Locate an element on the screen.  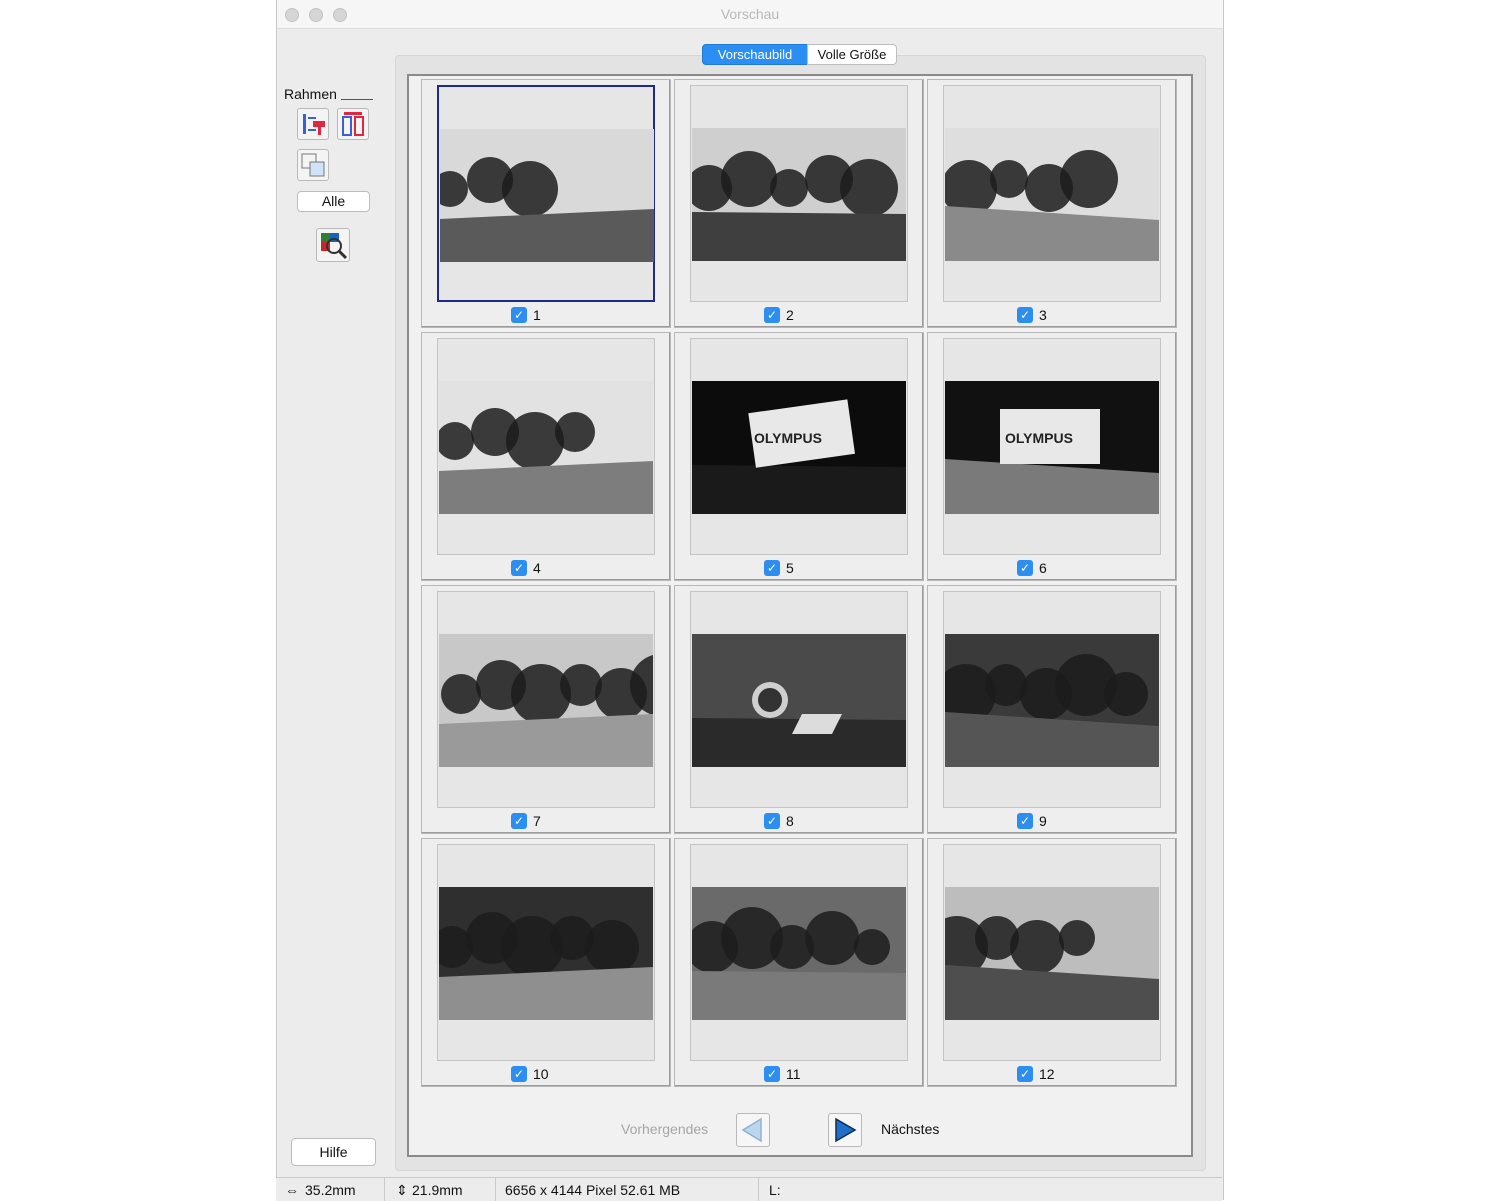
auto-locate-icon is located at coordinates (314, 124).